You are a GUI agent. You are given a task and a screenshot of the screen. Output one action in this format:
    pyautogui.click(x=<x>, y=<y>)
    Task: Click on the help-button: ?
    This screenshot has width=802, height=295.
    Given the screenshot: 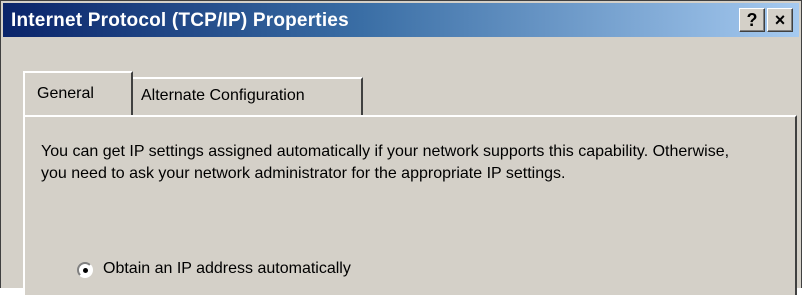 What is the action you would take?
    pyautogui.click(x=752, y=20)
    